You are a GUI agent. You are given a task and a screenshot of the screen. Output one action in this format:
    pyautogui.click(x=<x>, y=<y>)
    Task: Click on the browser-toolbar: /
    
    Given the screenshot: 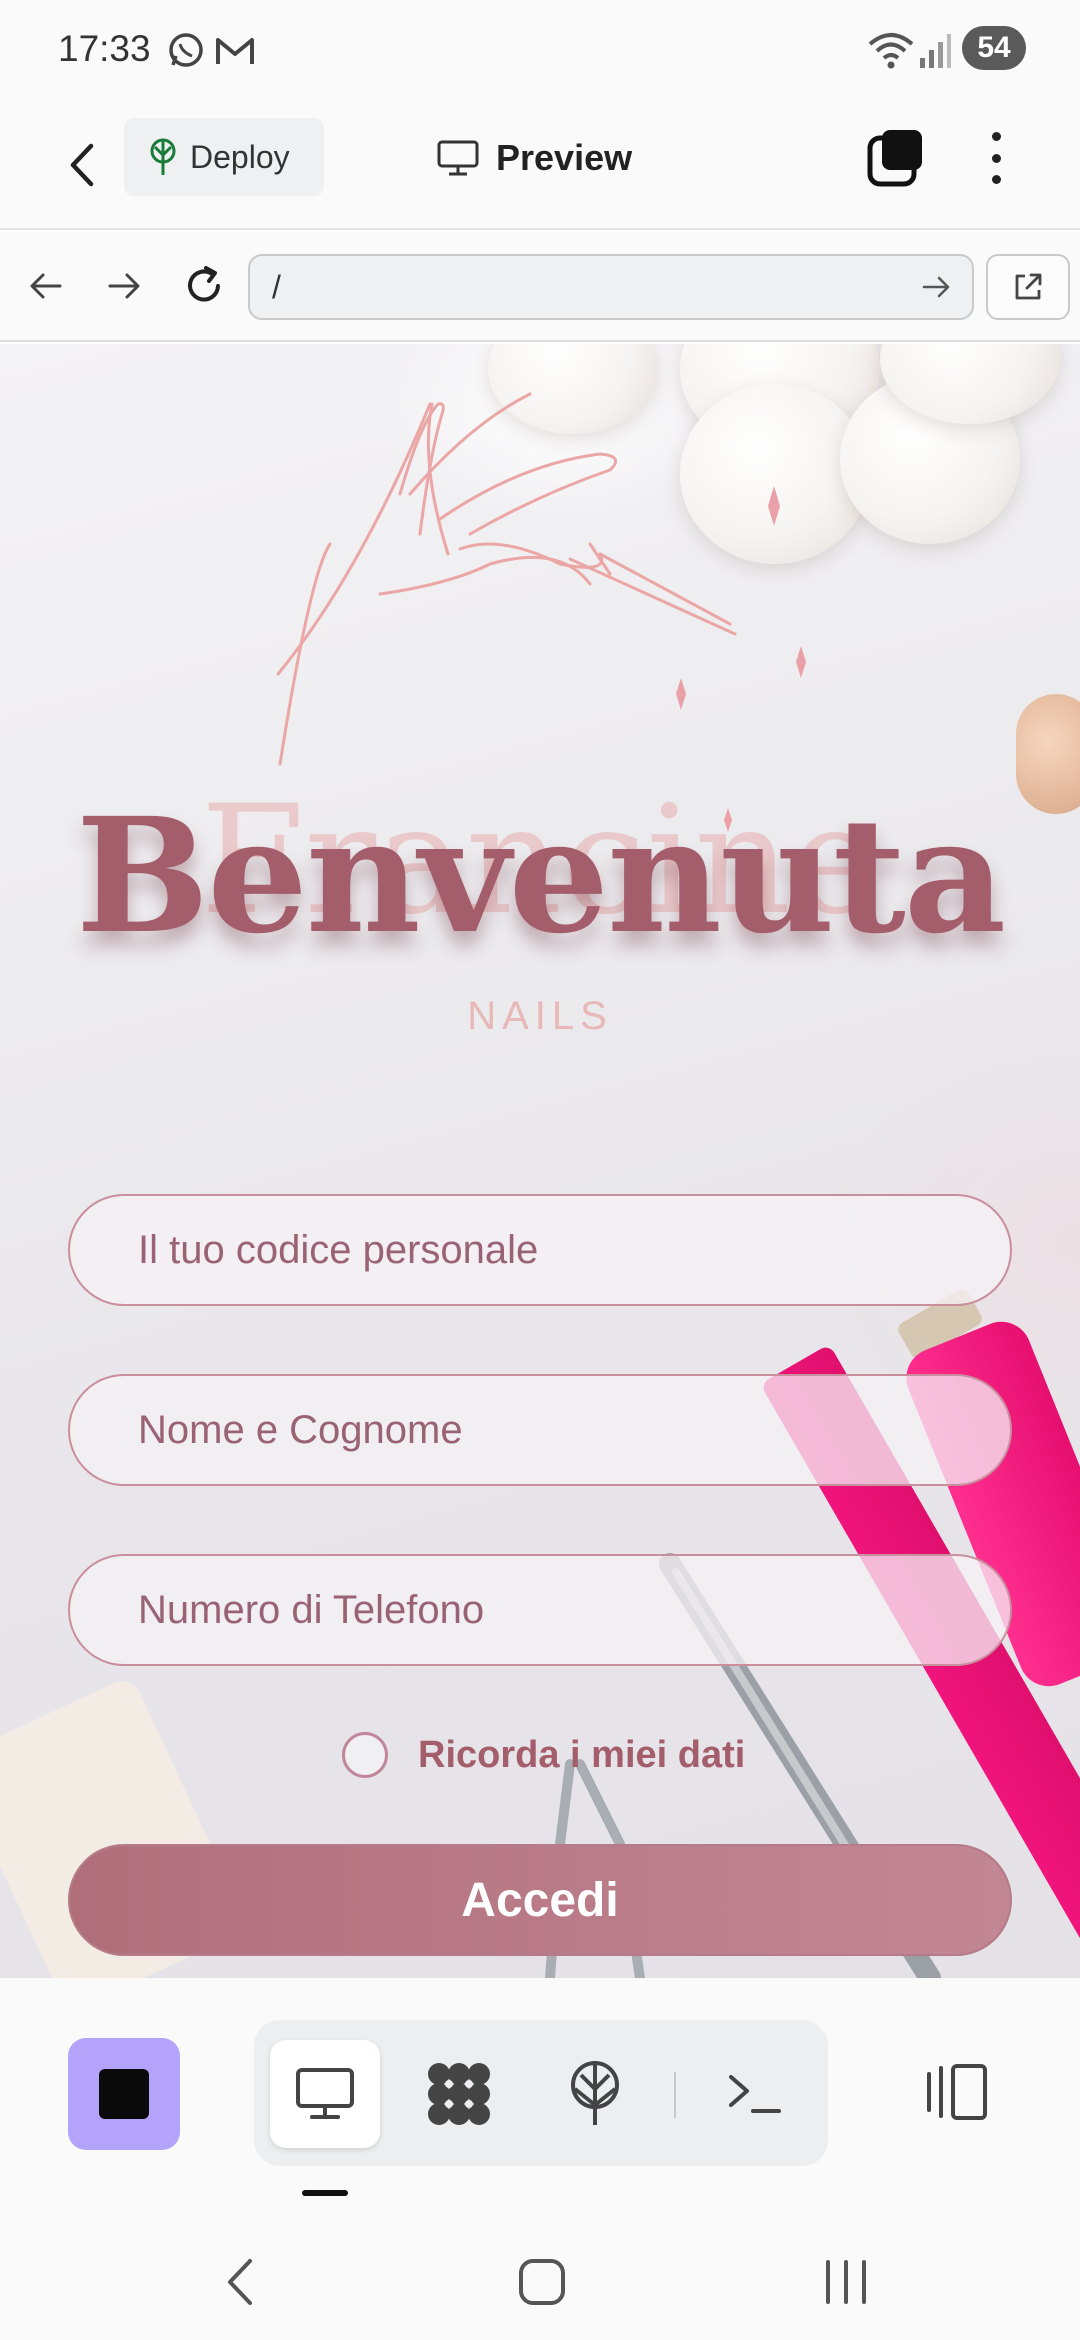 What is the action you would take?
    pyautogui.click(x=540, y=287)
    